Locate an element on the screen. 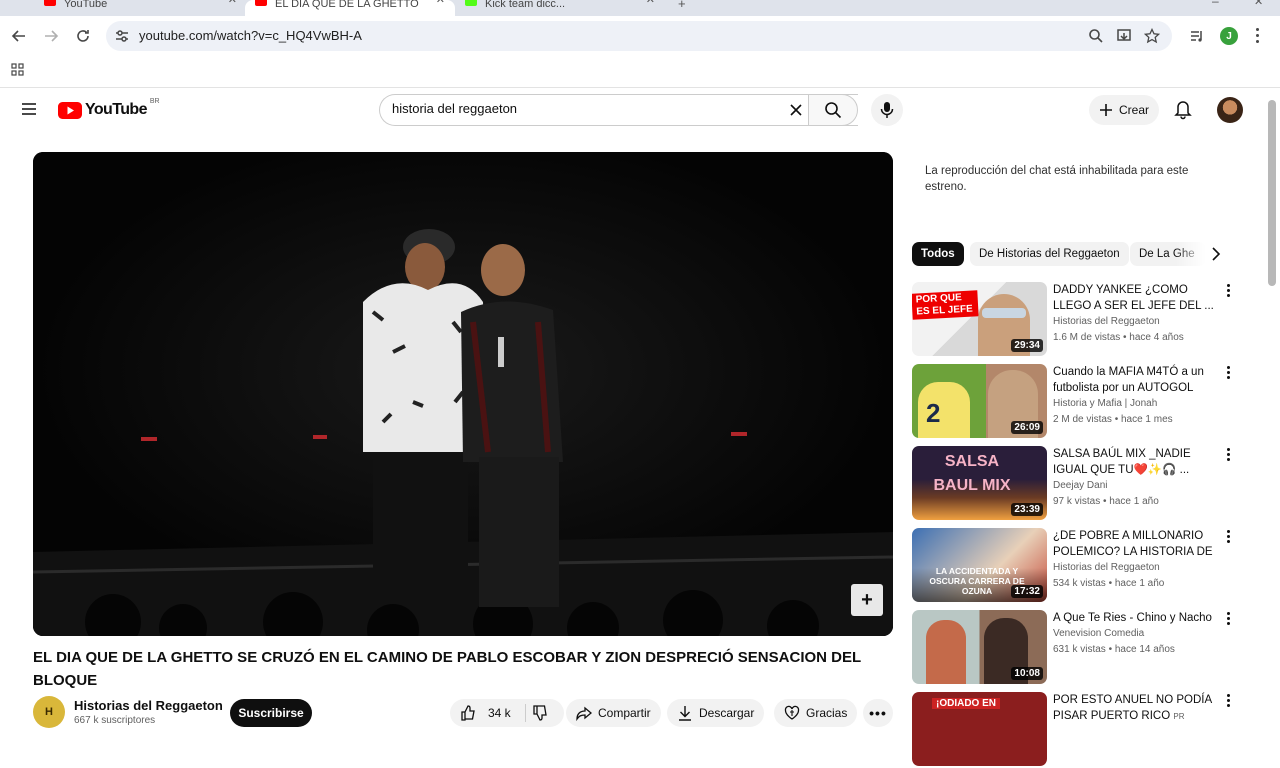 The width and height of the screenshot is (1280, 768). duration-badge: 10:08 is located at coordinates (1027, 673).